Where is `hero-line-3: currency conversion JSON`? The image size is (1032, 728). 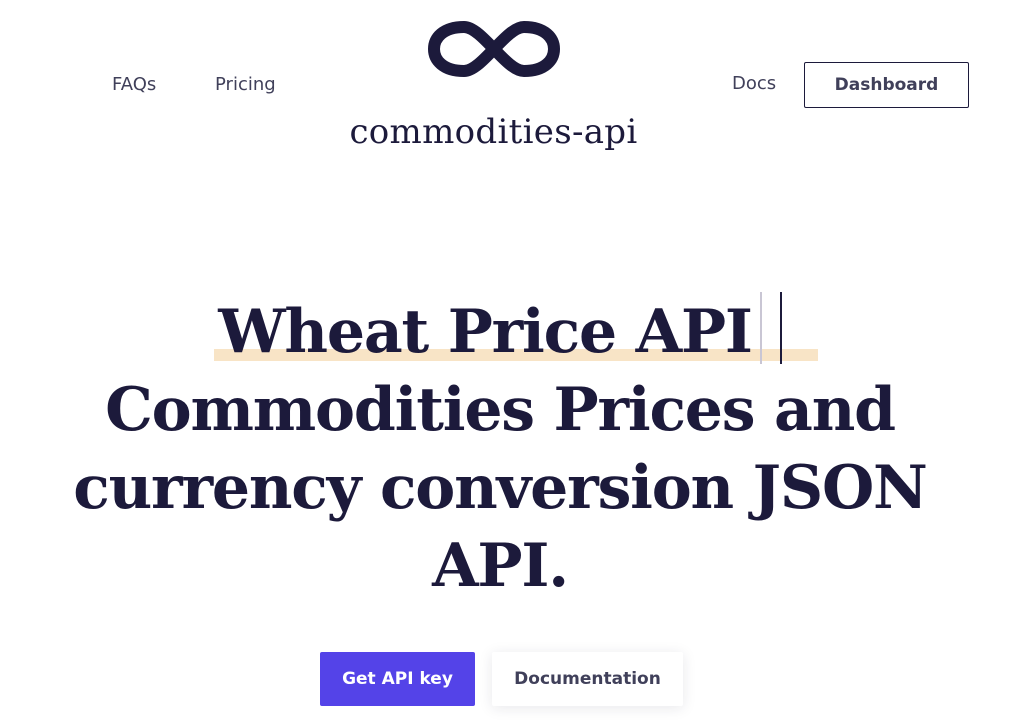 hero-line-3: currency conversion JSON is located at coordinates (500, 488).